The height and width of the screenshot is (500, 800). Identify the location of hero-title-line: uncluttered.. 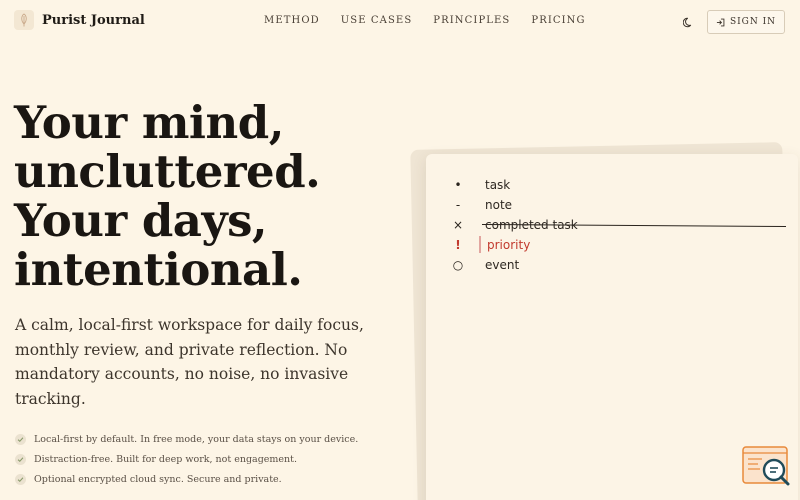
(167, 171).